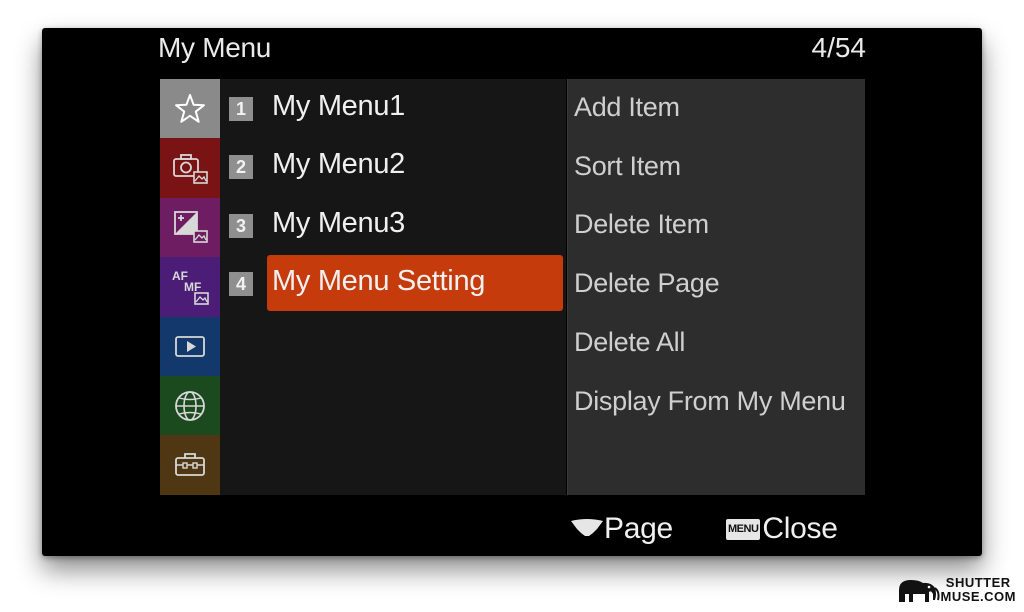 This screenshot has width=1024, height=612. Describe the element at coordinates (629, 342) in the screenshot. I see `option-delete-all: Delete All` at that location.